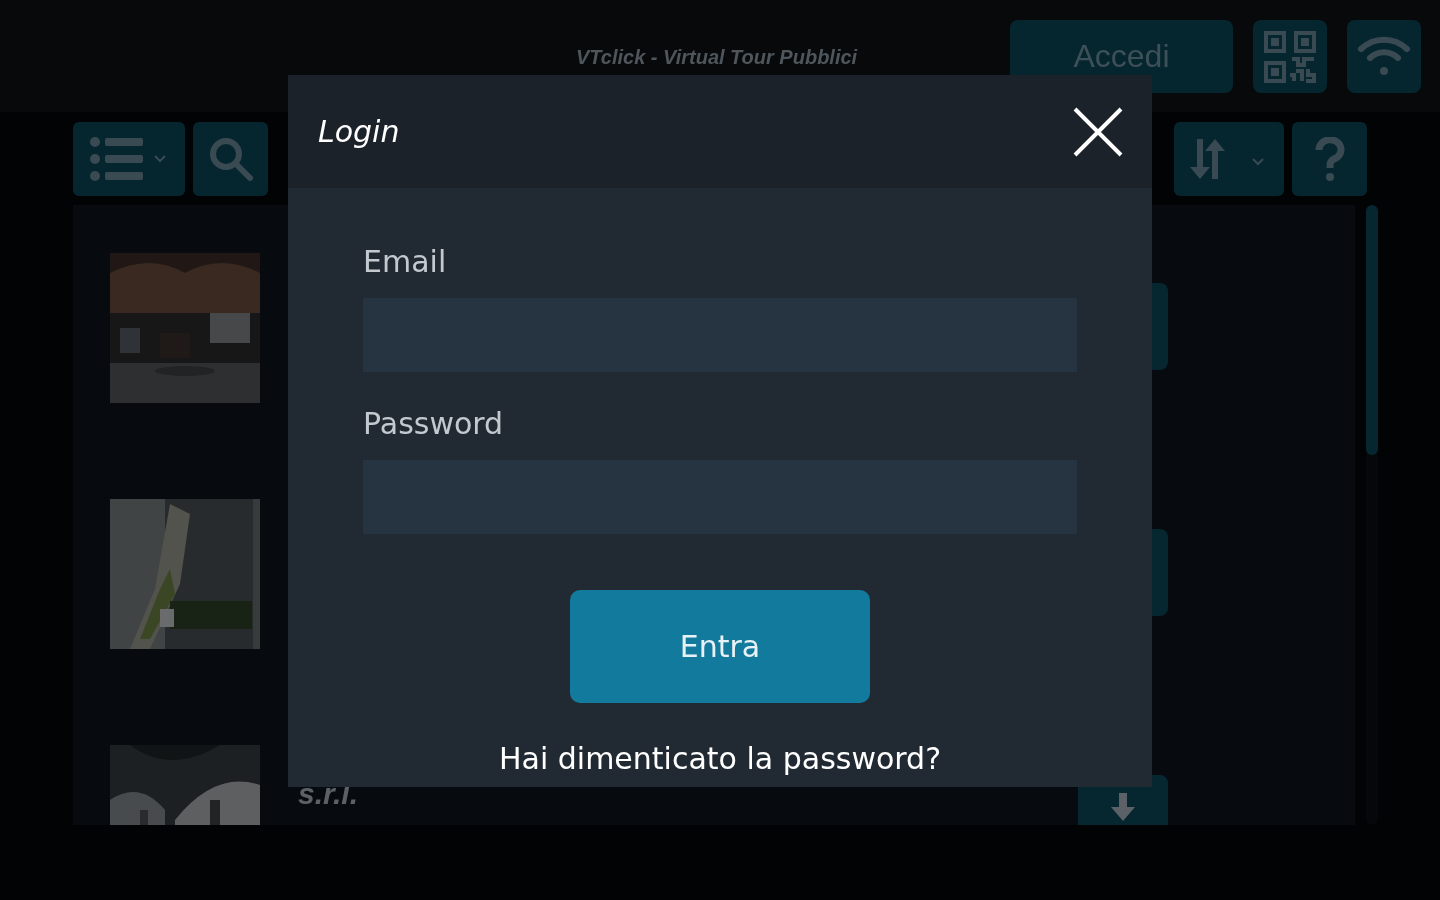 This screenshot has height=900, width=1440. I want to click on close-button, so click(1098, 131).